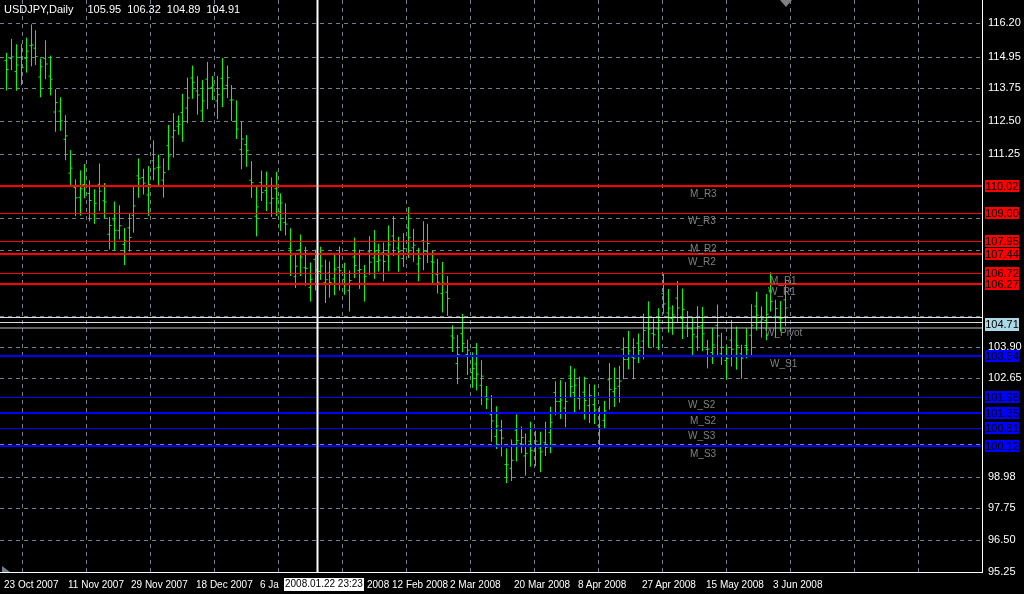 The height and width of the screenshot is (594, 1024). What do you see at coordinates (223, 9) in the screenshot?
I see `ohlc-value: 104.91` at bounding box center [223, 9].